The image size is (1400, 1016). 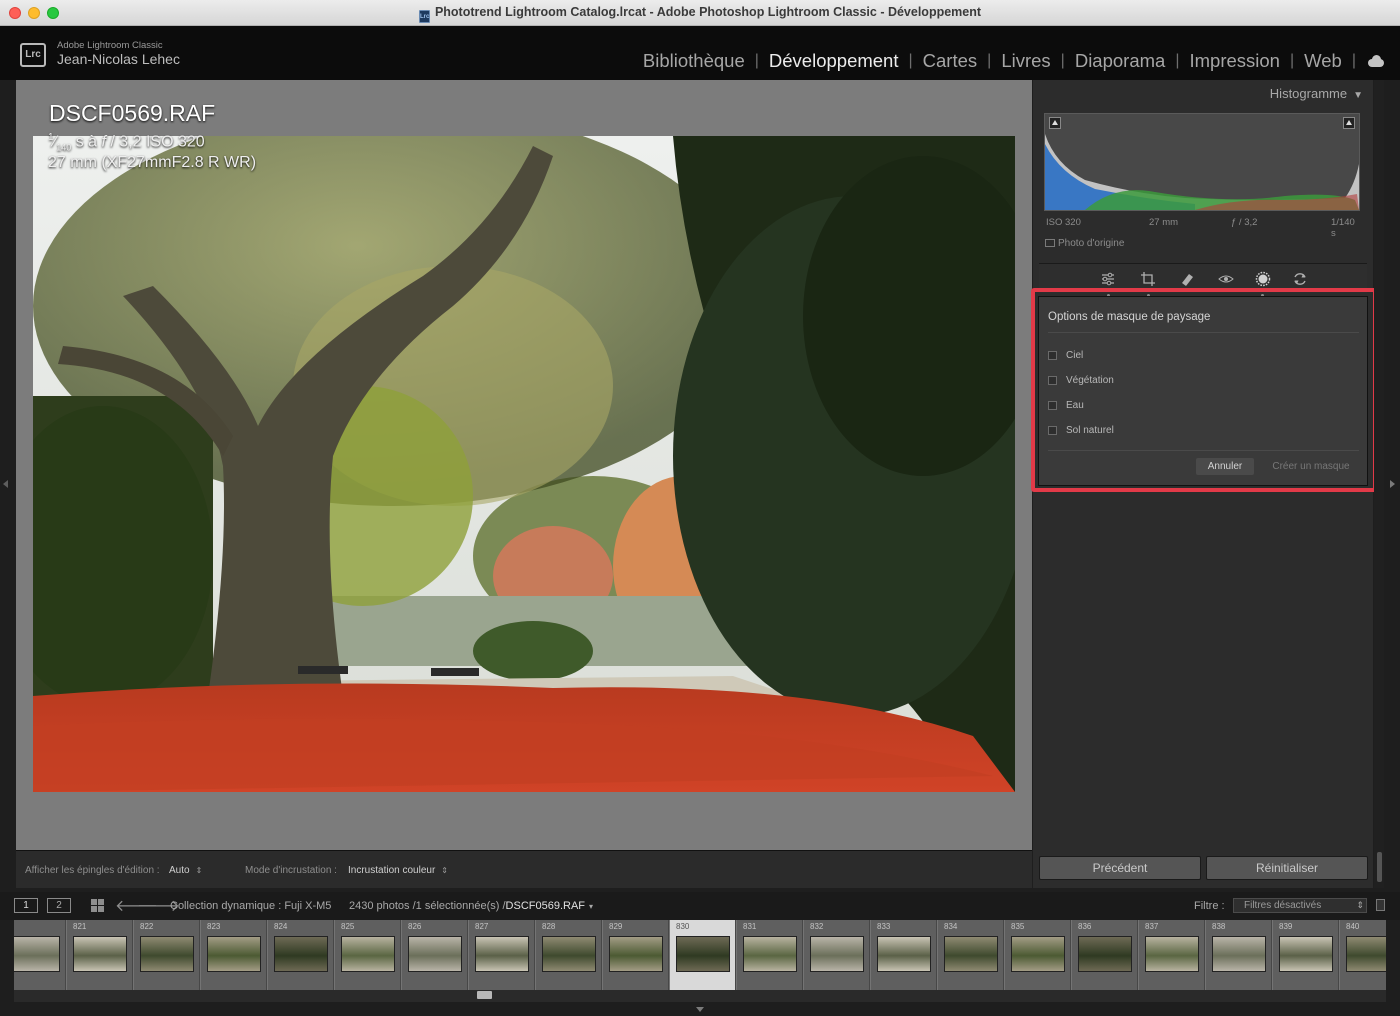 I want to click on filmstrip-thumbnail: 840, so click(x=1363, y=955).